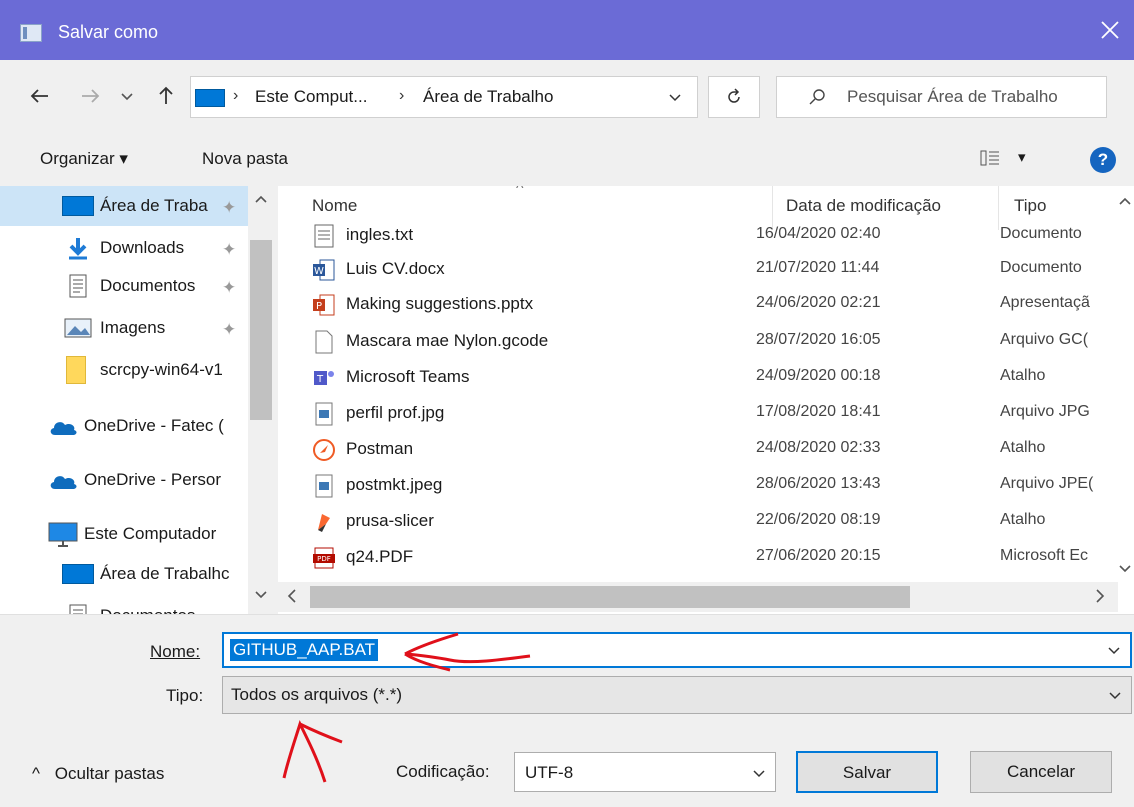 This screenshot has height=807, width=1134. What do you see at coordinates (488, 97) in the screenshot?
I see `breadcrumb-desktop: Área de Trabalho` at bounding box center [488, 97].